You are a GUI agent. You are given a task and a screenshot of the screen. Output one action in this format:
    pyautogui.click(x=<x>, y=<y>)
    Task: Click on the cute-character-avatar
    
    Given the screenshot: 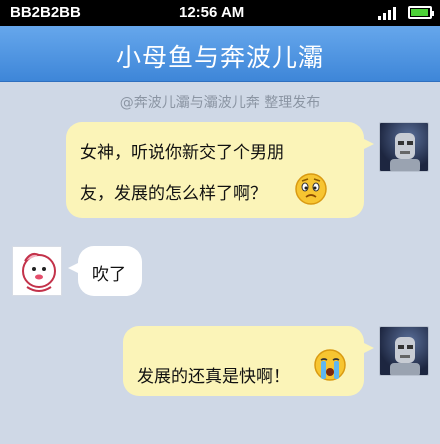 What is the action you would take?
    pyautogui.click(x=37, y=271)
    